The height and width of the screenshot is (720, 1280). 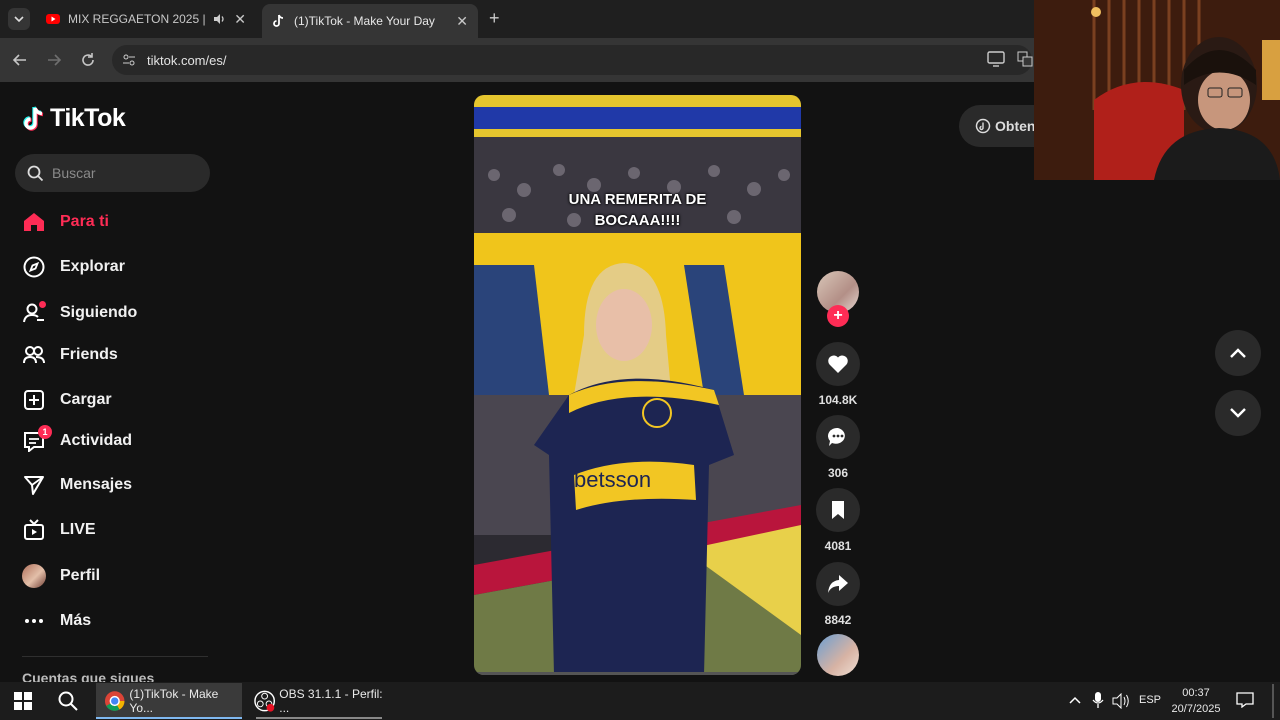 I want to click on microphone-icon, so click(x=1098, y=700).